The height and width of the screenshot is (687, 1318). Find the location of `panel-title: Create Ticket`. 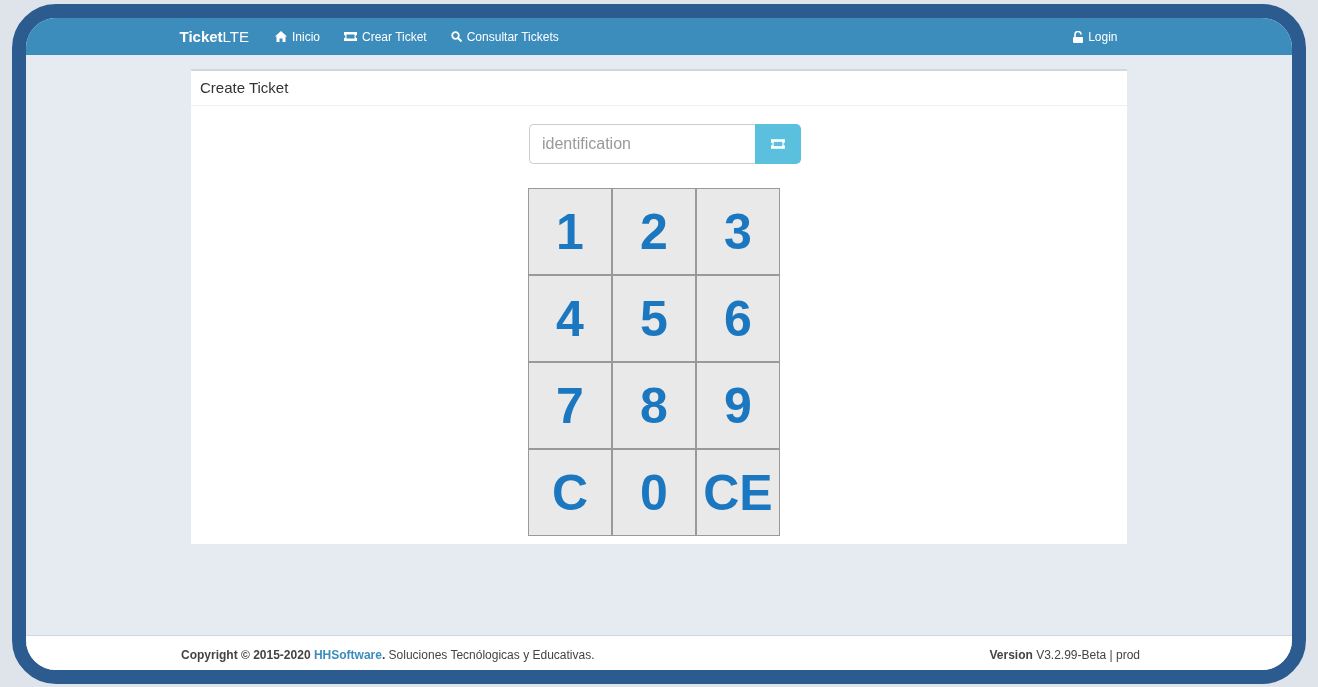

panel-title: Create Ticket is located at coordinates (244, 87).